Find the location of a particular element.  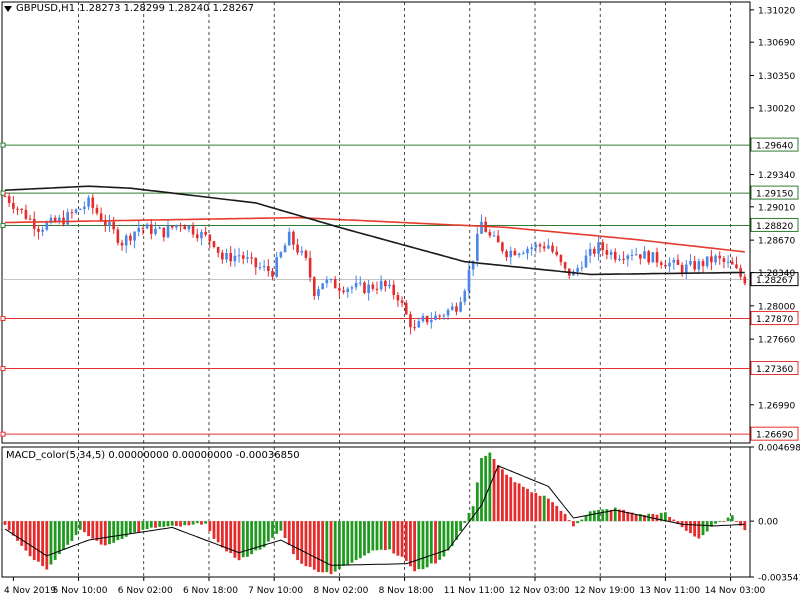

level-price-label: 1.28820 is located at coordinates (774, 227).